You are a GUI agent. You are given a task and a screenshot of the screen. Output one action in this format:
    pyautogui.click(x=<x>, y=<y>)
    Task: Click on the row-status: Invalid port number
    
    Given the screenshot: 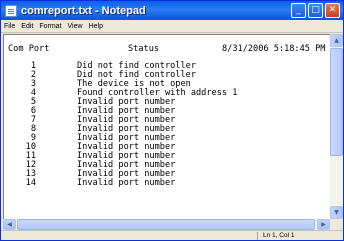 What is the action you would take?
    pyautogui.click(x=126, y=183)
    